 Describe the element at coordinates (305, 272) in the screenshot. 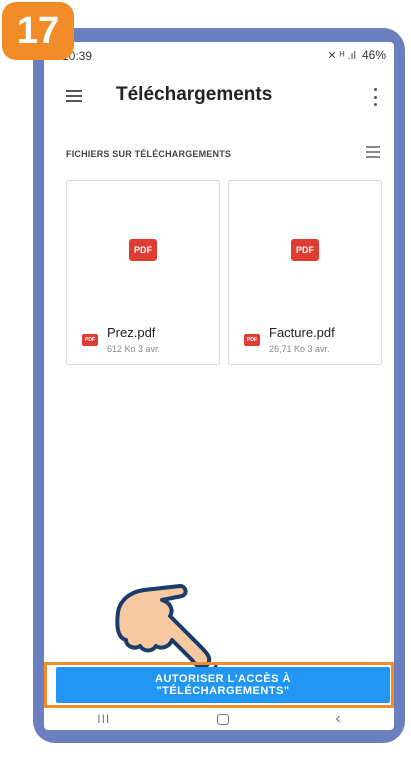

I see `file-card: PDF PDF Facture.pdf 26,71 Ko 3 avr.` at that location.